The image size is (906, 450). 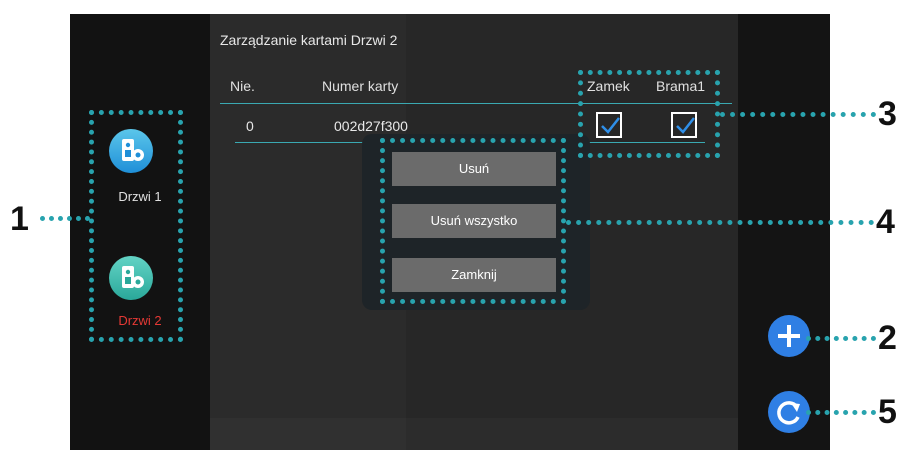 What do you see at coordinates (360, 86) in the screenshot?
I see `column-header-card-number: Numer karty` at bounding box center [360, 86].